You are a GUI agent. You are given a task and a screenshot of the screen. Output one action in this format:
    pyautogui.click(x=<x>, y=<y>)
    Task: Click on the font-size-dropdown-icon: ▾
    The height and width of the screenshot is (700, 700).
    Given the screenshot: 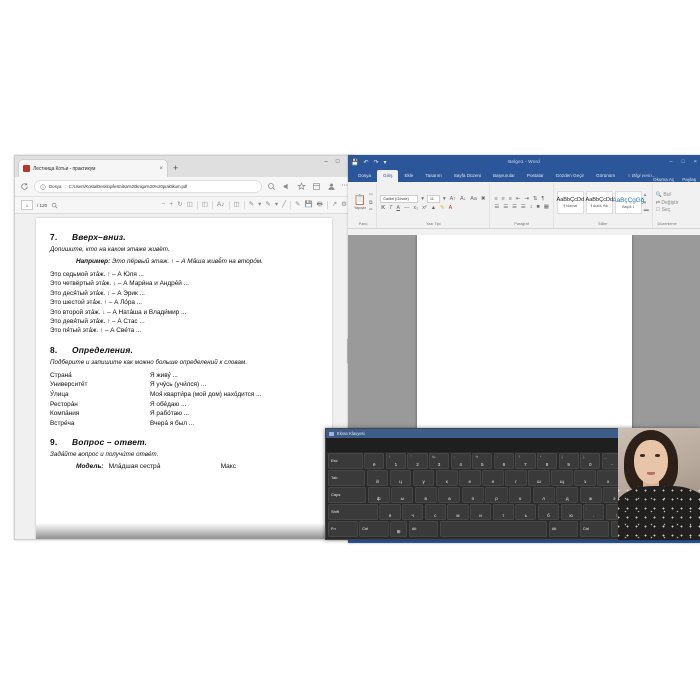 What is the action you would take?
    pyautogui.click(x=444, y=199)
    